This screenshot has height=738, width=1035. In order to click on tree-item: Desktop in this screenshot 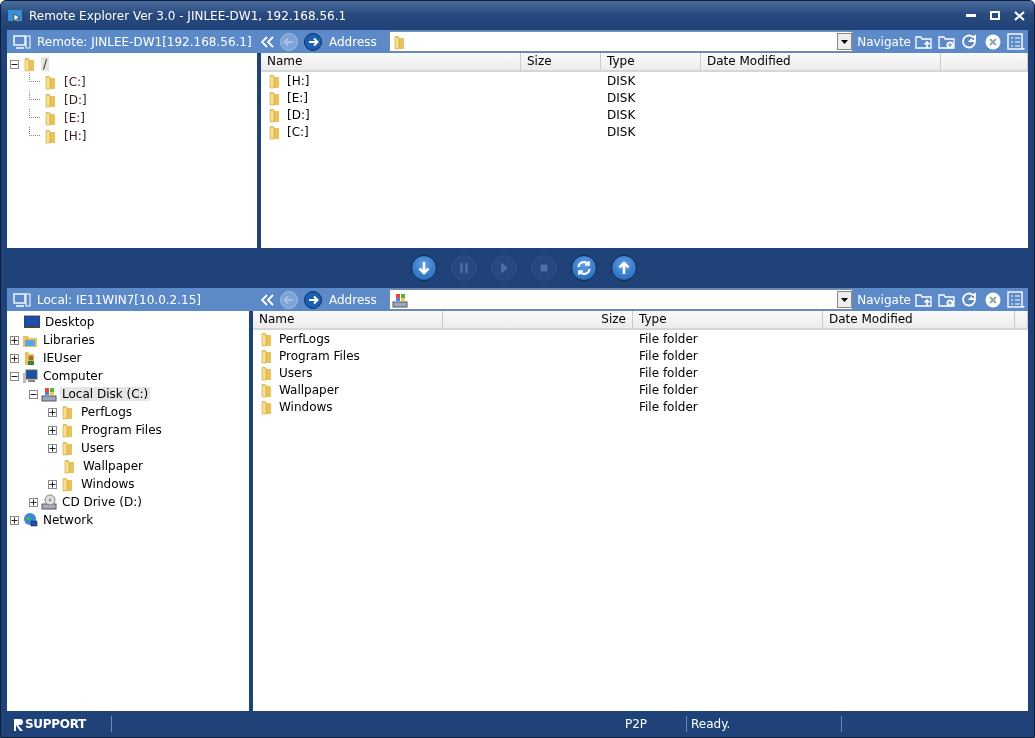, I will do `click(70, 322)`.